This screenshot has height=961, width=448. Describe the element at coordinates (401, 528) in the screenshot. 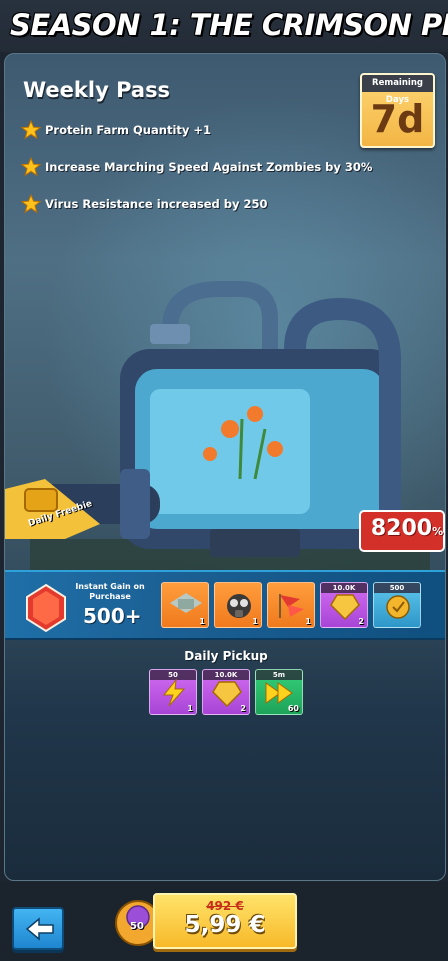

I see `value-percent-number: 8200` at that location.